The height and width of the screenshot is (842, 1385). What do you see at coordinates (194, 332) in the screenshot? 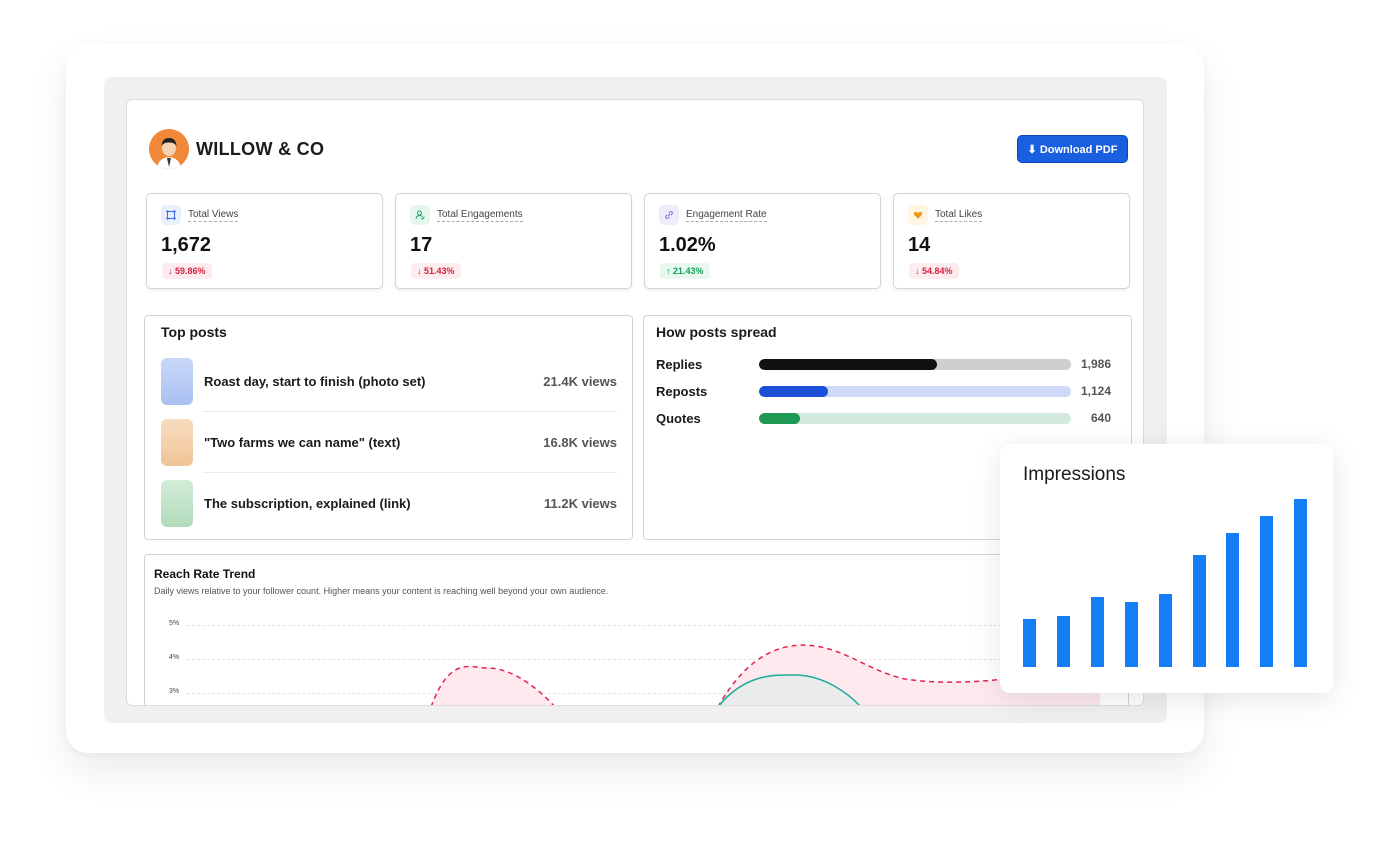
I see `top-posts-title: Top posts` at bounding box center [194, 332].